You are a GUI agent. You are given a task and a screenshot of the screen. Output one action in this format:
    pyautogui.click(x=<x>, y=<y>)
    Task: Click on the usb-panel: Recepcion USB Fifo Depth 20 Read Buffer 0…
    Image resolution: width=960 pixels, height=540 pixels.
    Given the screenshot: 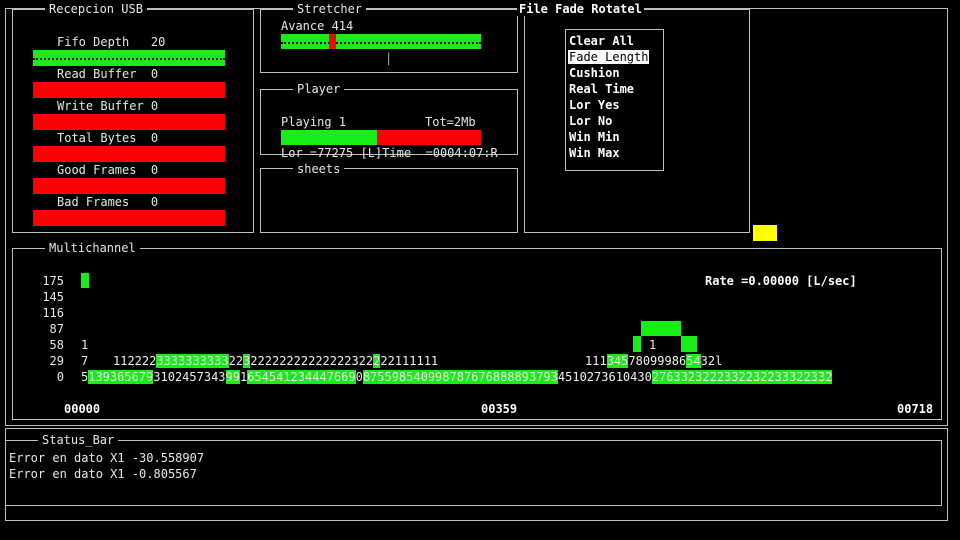 What is the action you would take?
    pyautogui.click(x=133, y=117)
    